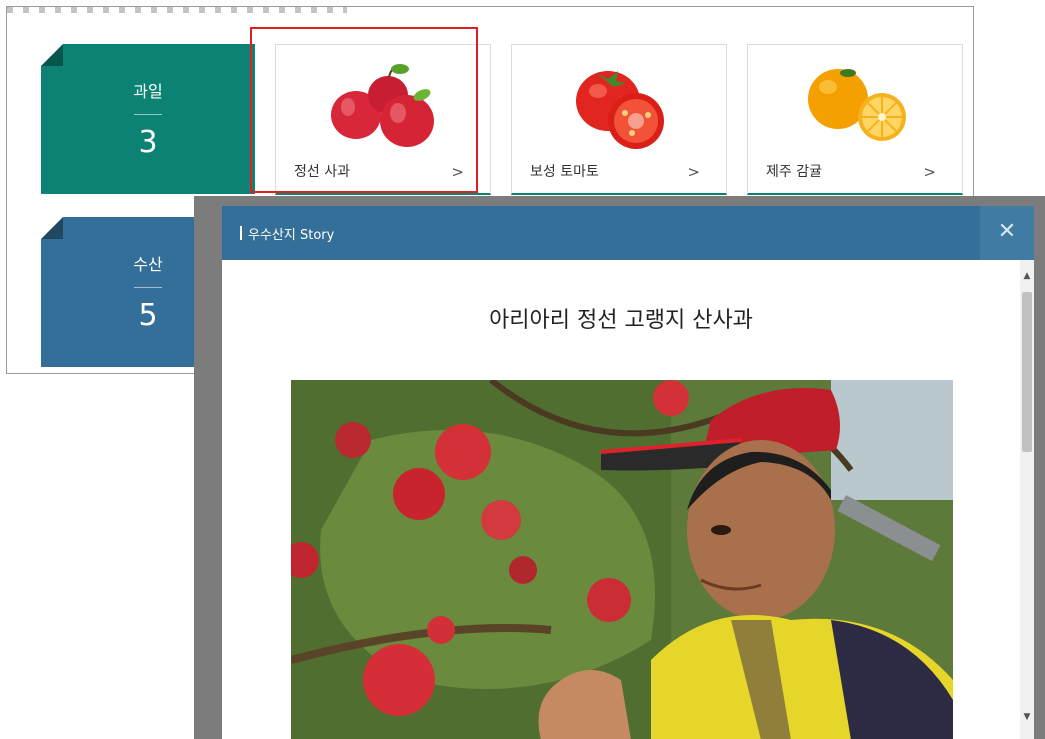  What do you see at coordinates (322, 172) in the screenshot?
I see `product-name: 정선 사과` at bounding box center [322, 172].